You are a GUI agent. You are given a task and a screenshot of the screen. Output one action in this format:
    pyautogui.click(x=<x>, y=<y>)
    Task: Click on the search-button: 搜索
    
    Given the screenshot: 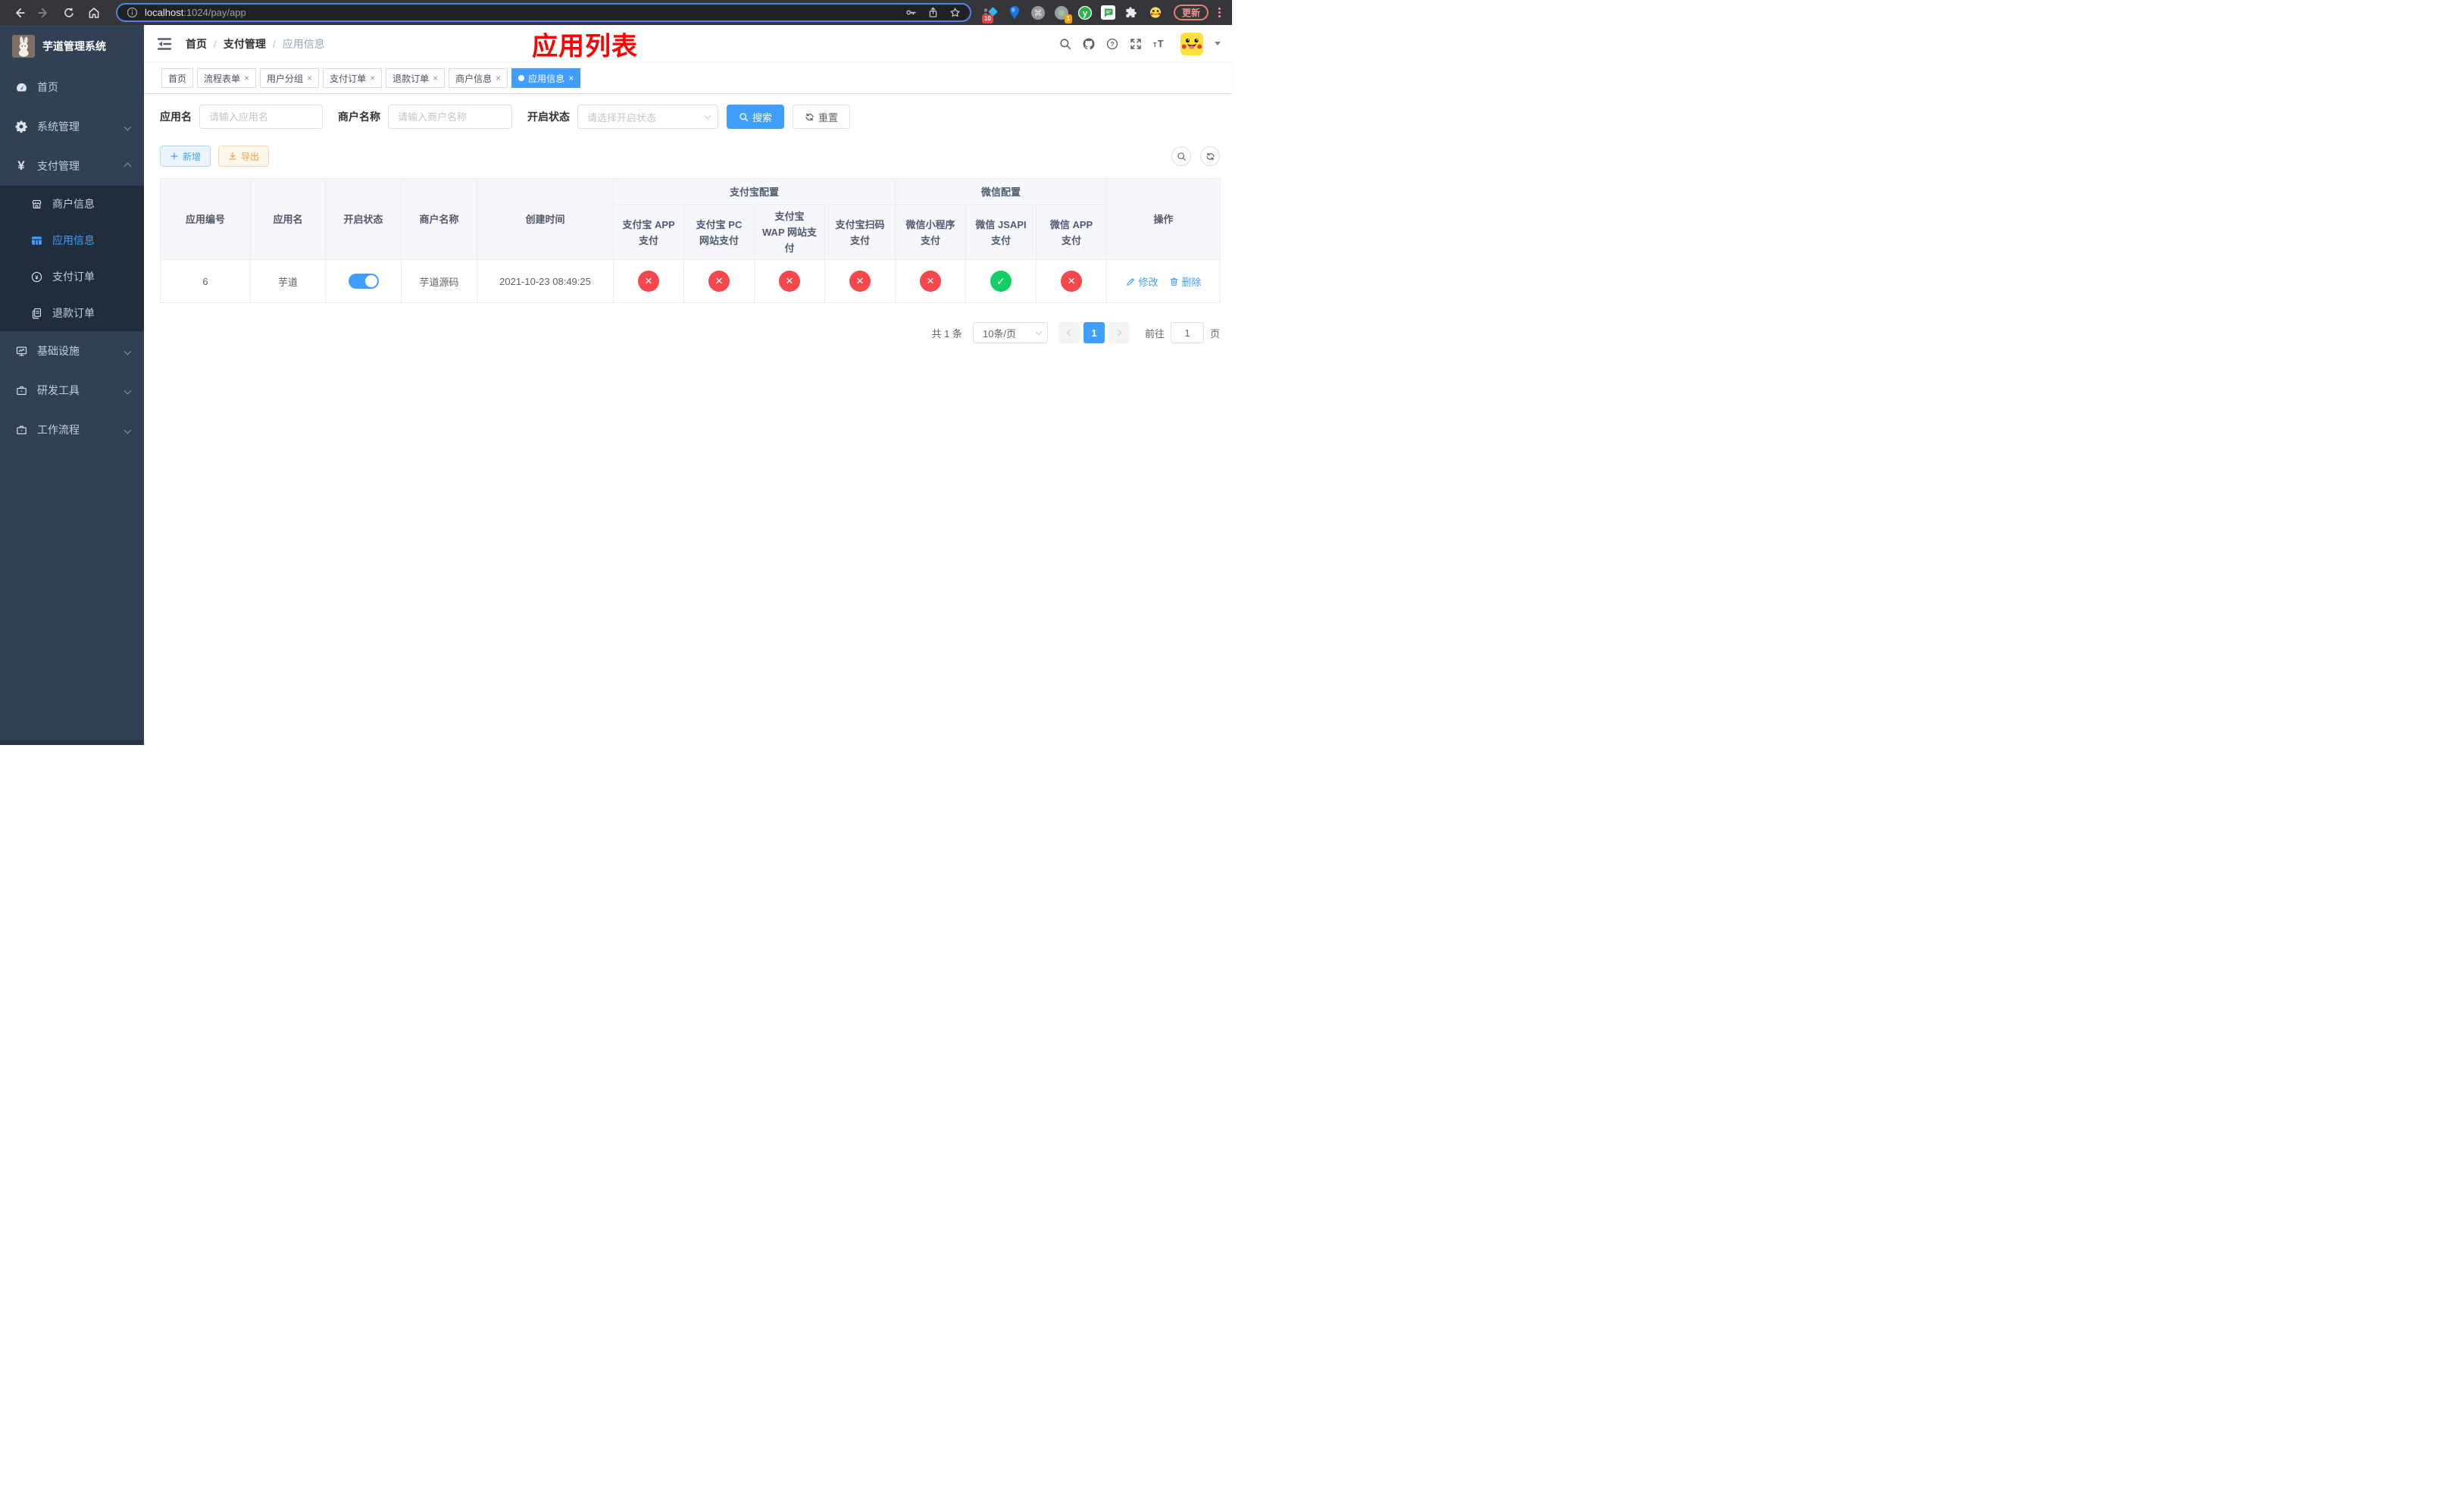 What is the action you would take?
    pyautogui.click(x=756, y=117)
    